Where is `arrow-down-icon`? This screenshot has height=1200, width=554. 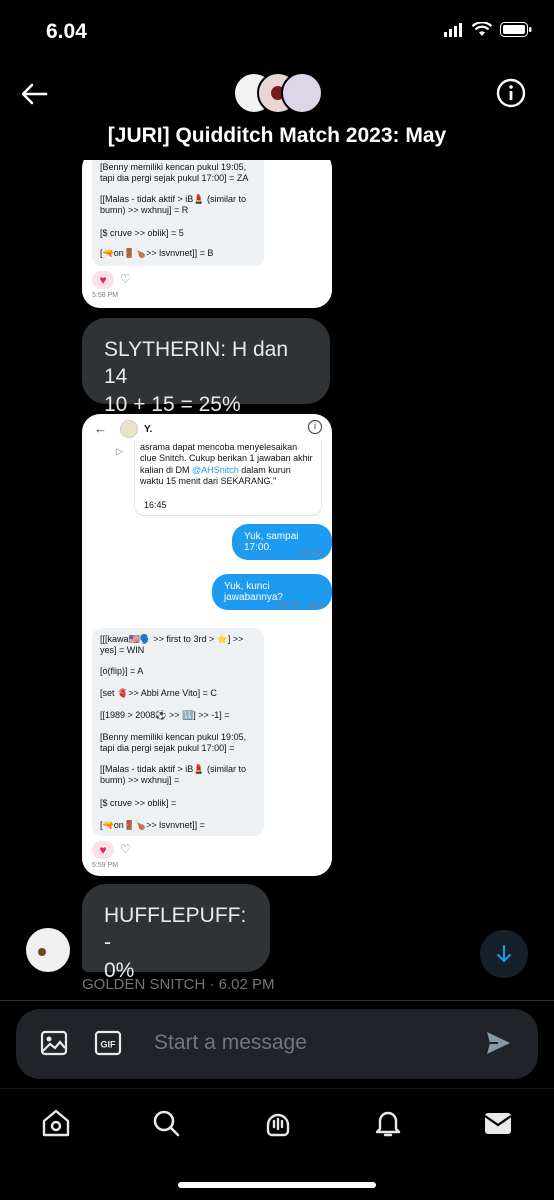
arrow-down-icon is located at coordinates (504, 953).